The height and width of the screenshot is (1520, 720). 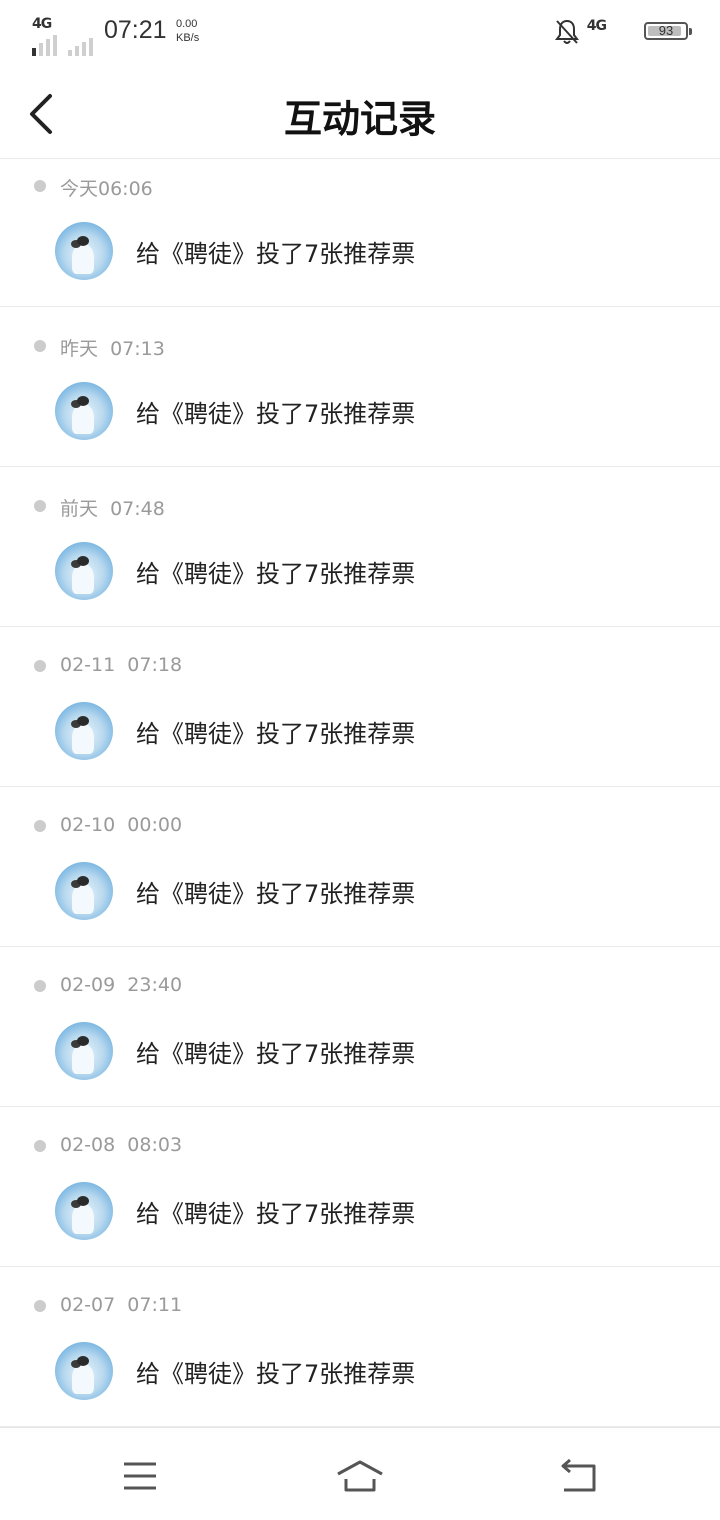 What do you see at coordinates (567, 31) in the screenshot?
I see `bell-off-icon` at bounding box center [567, 31].